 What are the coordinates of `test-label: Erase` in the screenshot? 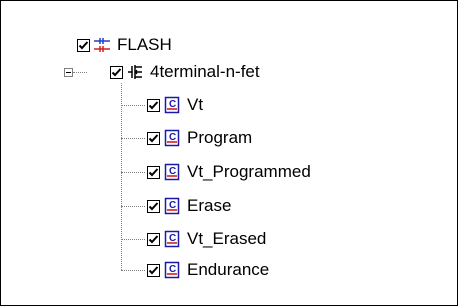 It's located at (209, 205).